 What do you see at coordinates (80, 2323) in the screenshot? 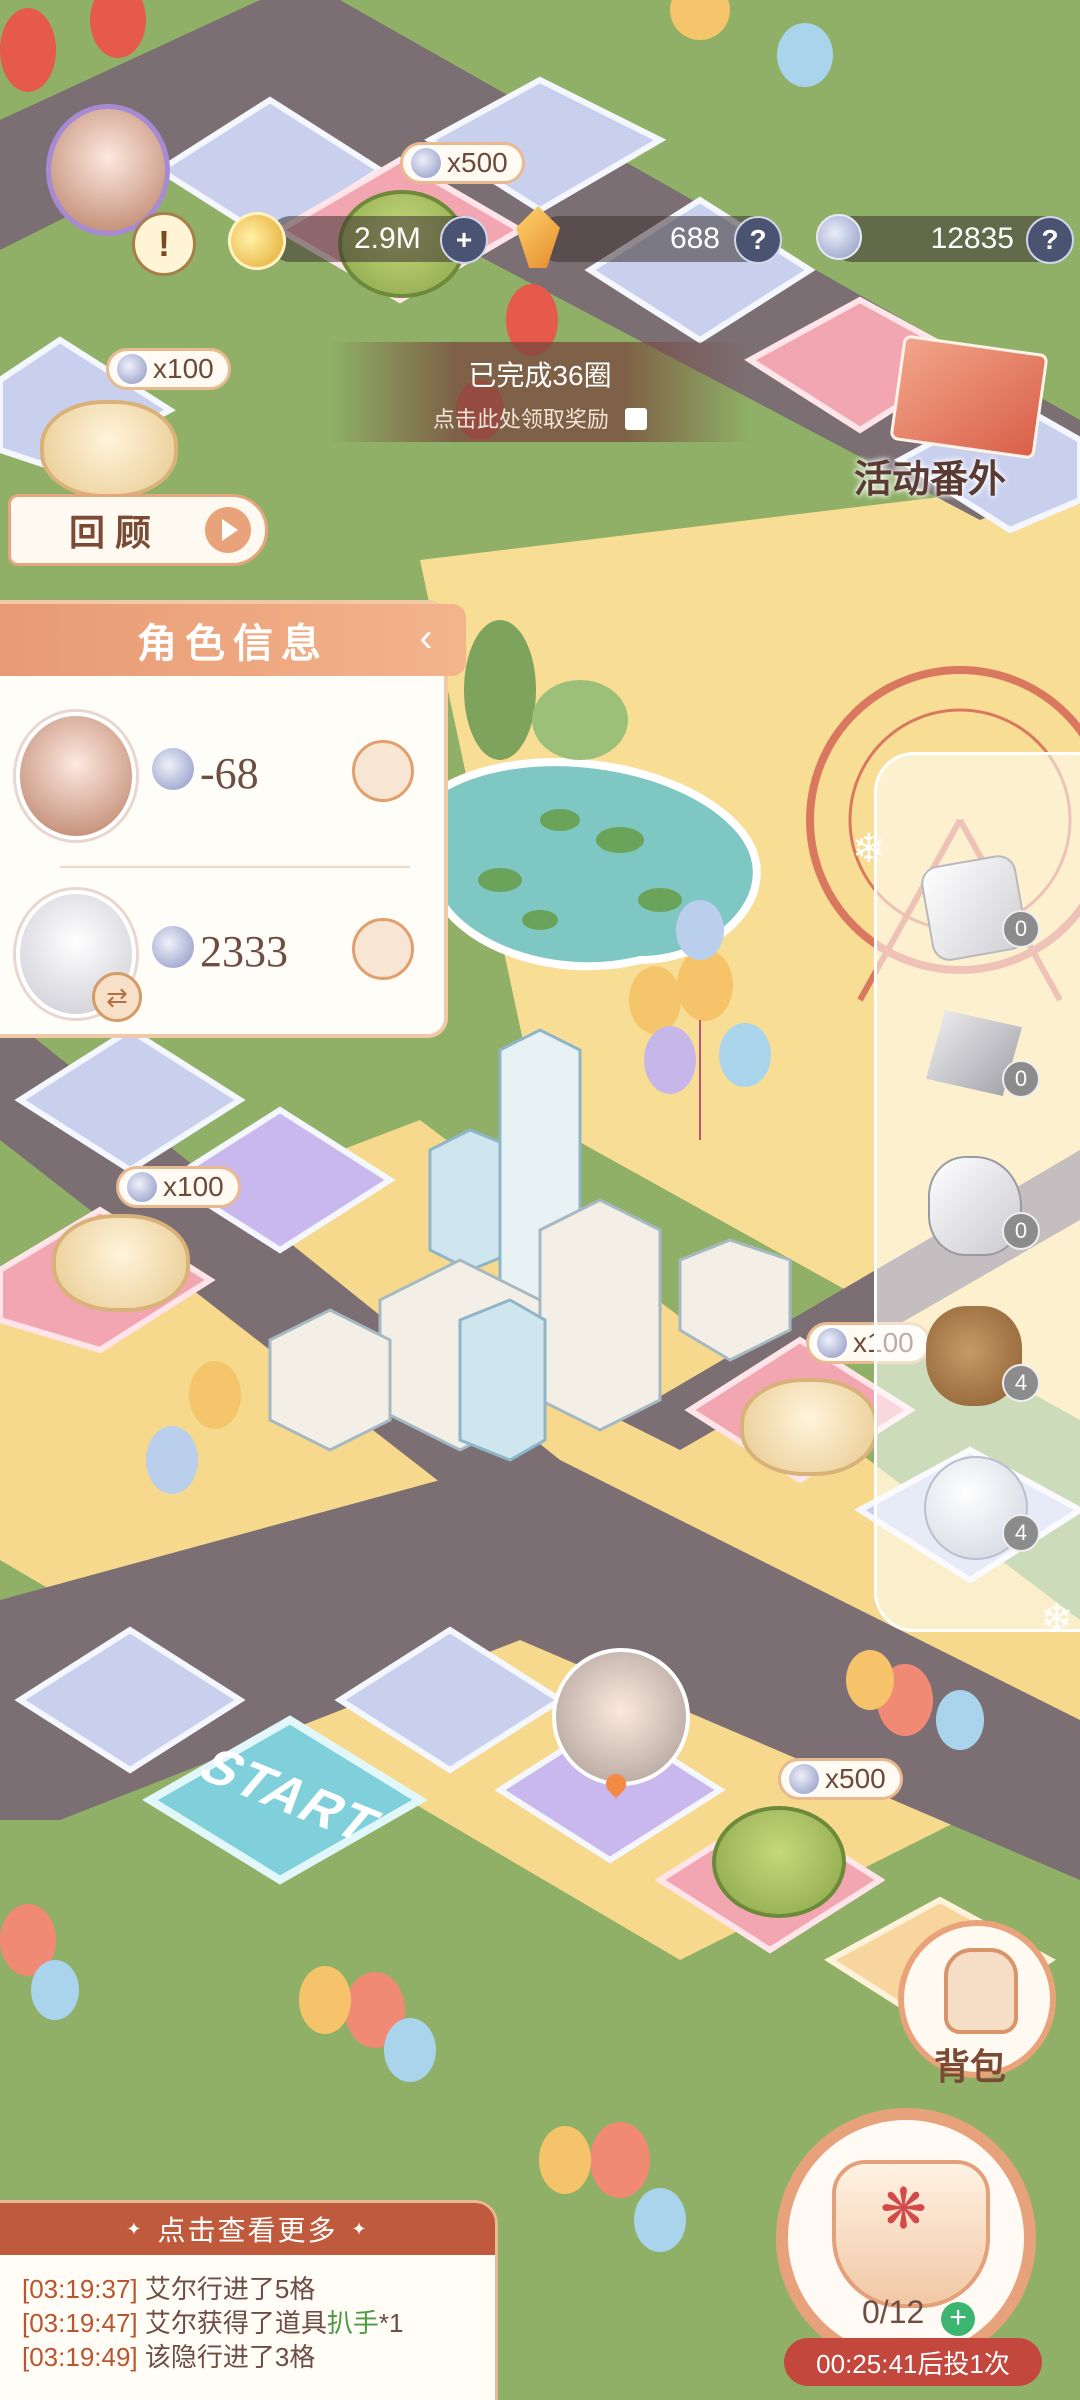
I see `log-timestamp: [03:19:47]` at bounding box center [80, 2323].